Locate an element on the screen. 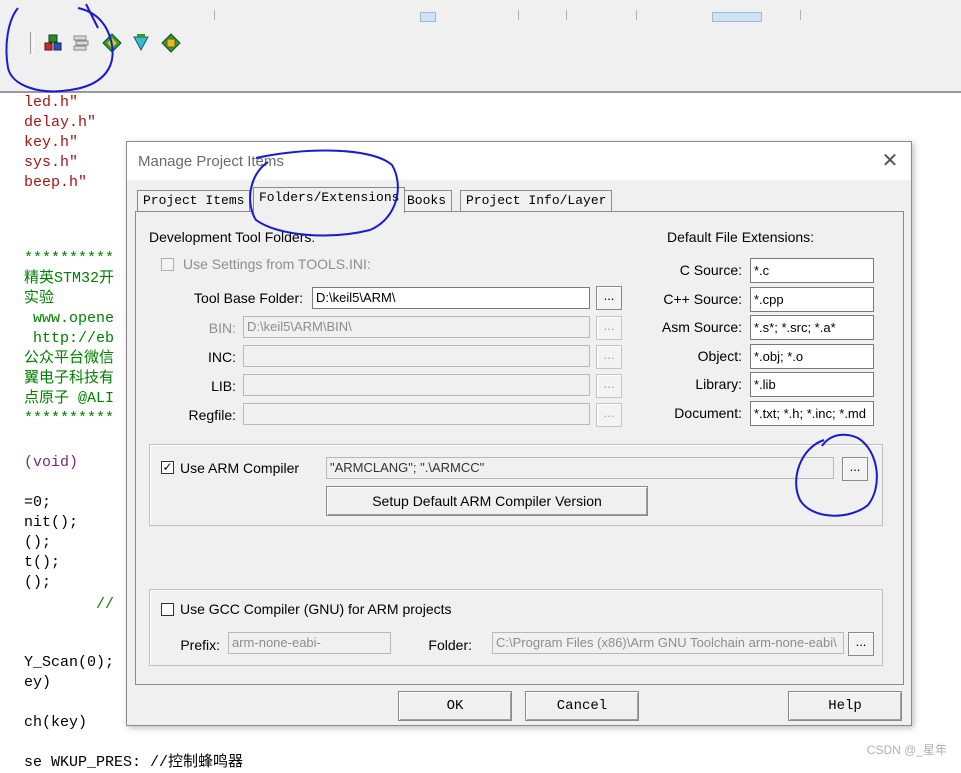 The width and height of the screenshot is (961, 773). toolbar-separator is located at coordinates (32, 43).